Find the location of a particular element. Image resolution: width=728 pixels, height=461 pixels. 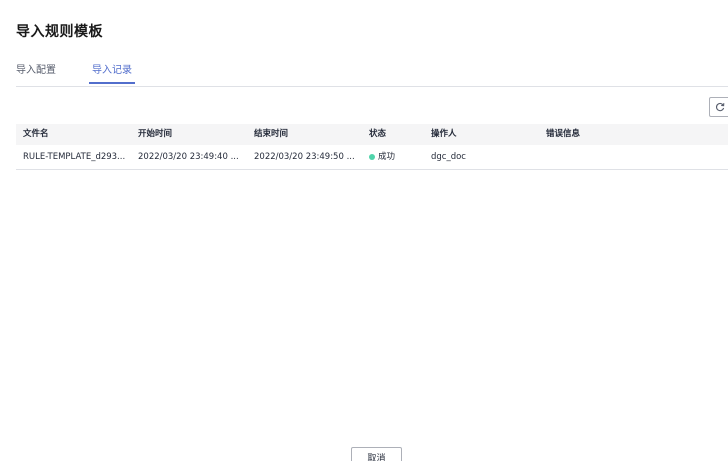

column-header-error: 错误信息 is located at coordinates (563, 134).